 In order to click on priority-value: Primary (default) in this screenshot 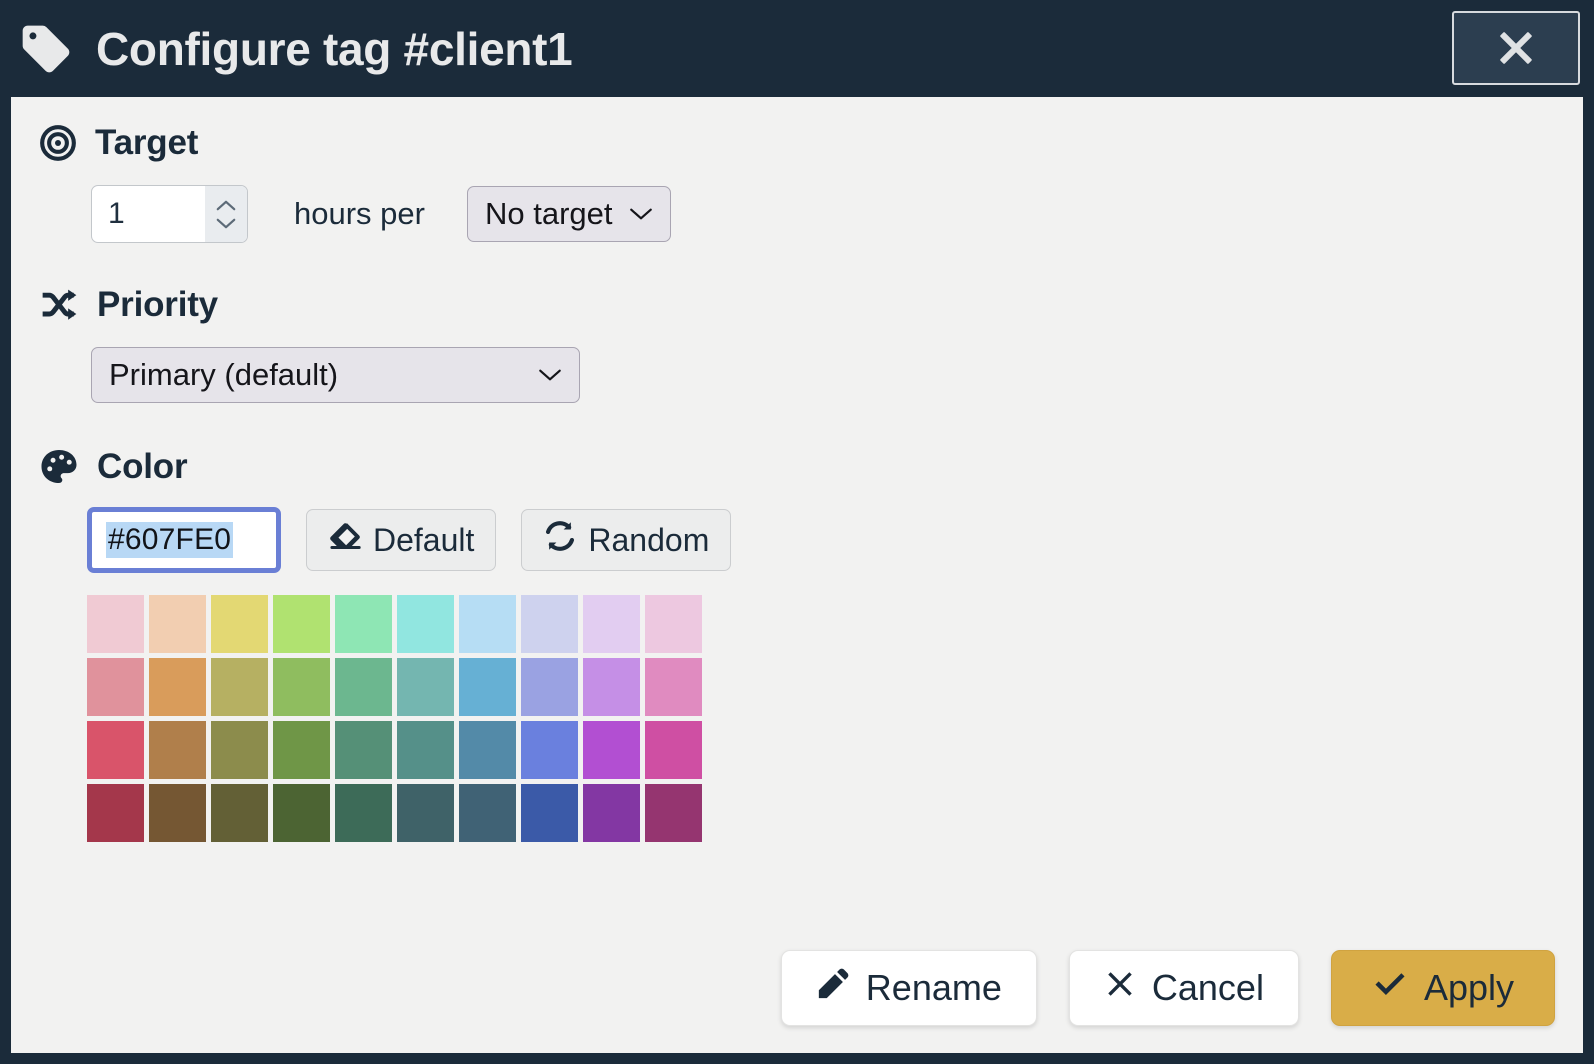, I will do `click(224, 374)`.